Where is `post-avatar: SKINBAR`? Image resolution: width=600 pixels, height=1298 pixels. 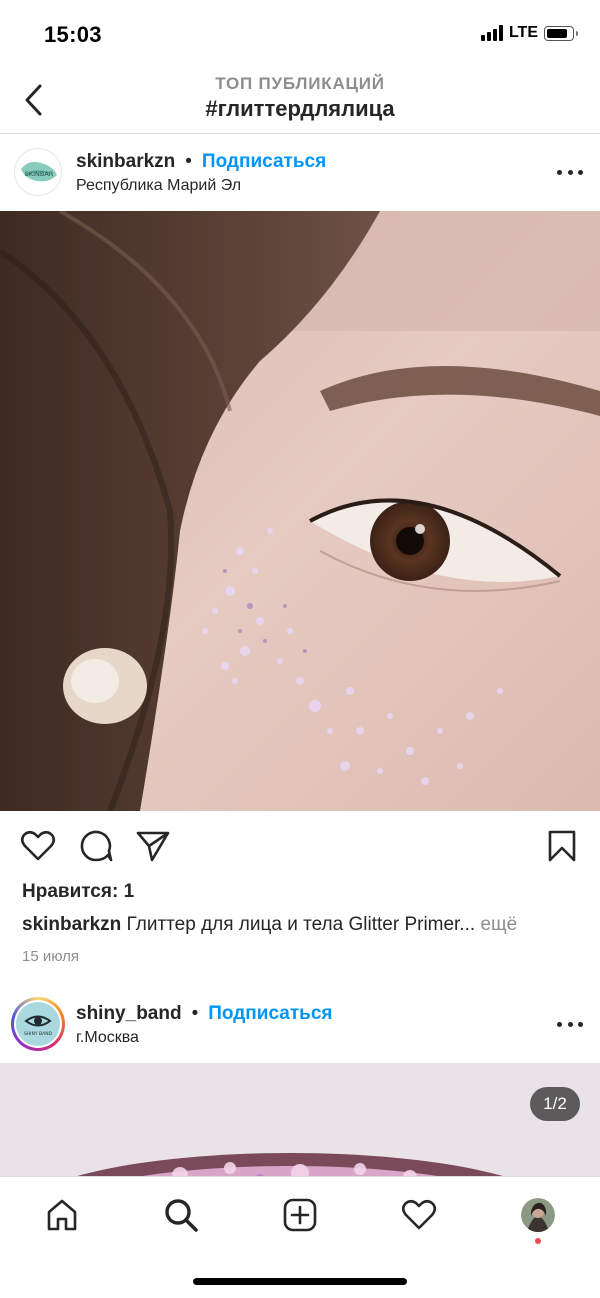 post-avatar: SKINBAR is located at coordinates (38, 172).